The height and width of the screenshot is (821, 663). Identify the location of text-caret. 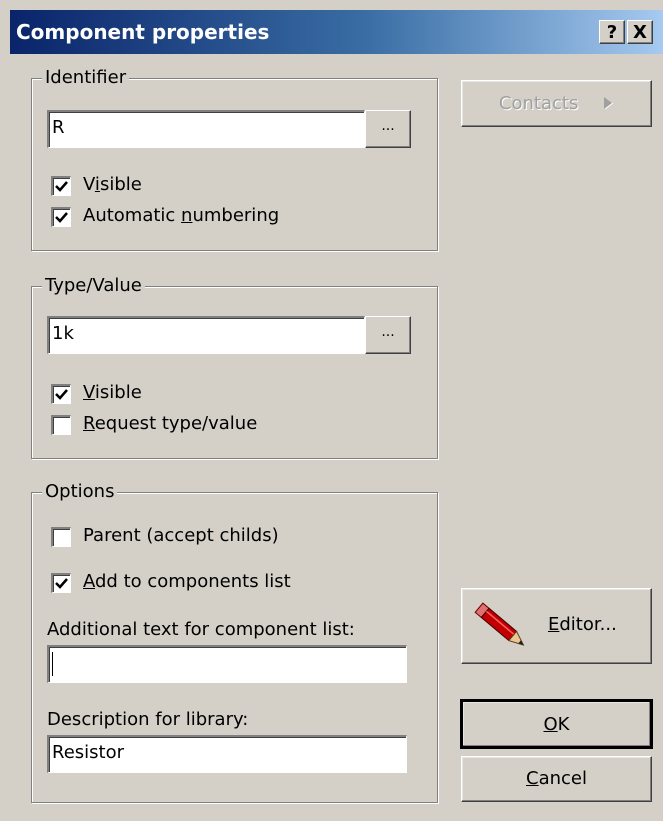
(52, 664).